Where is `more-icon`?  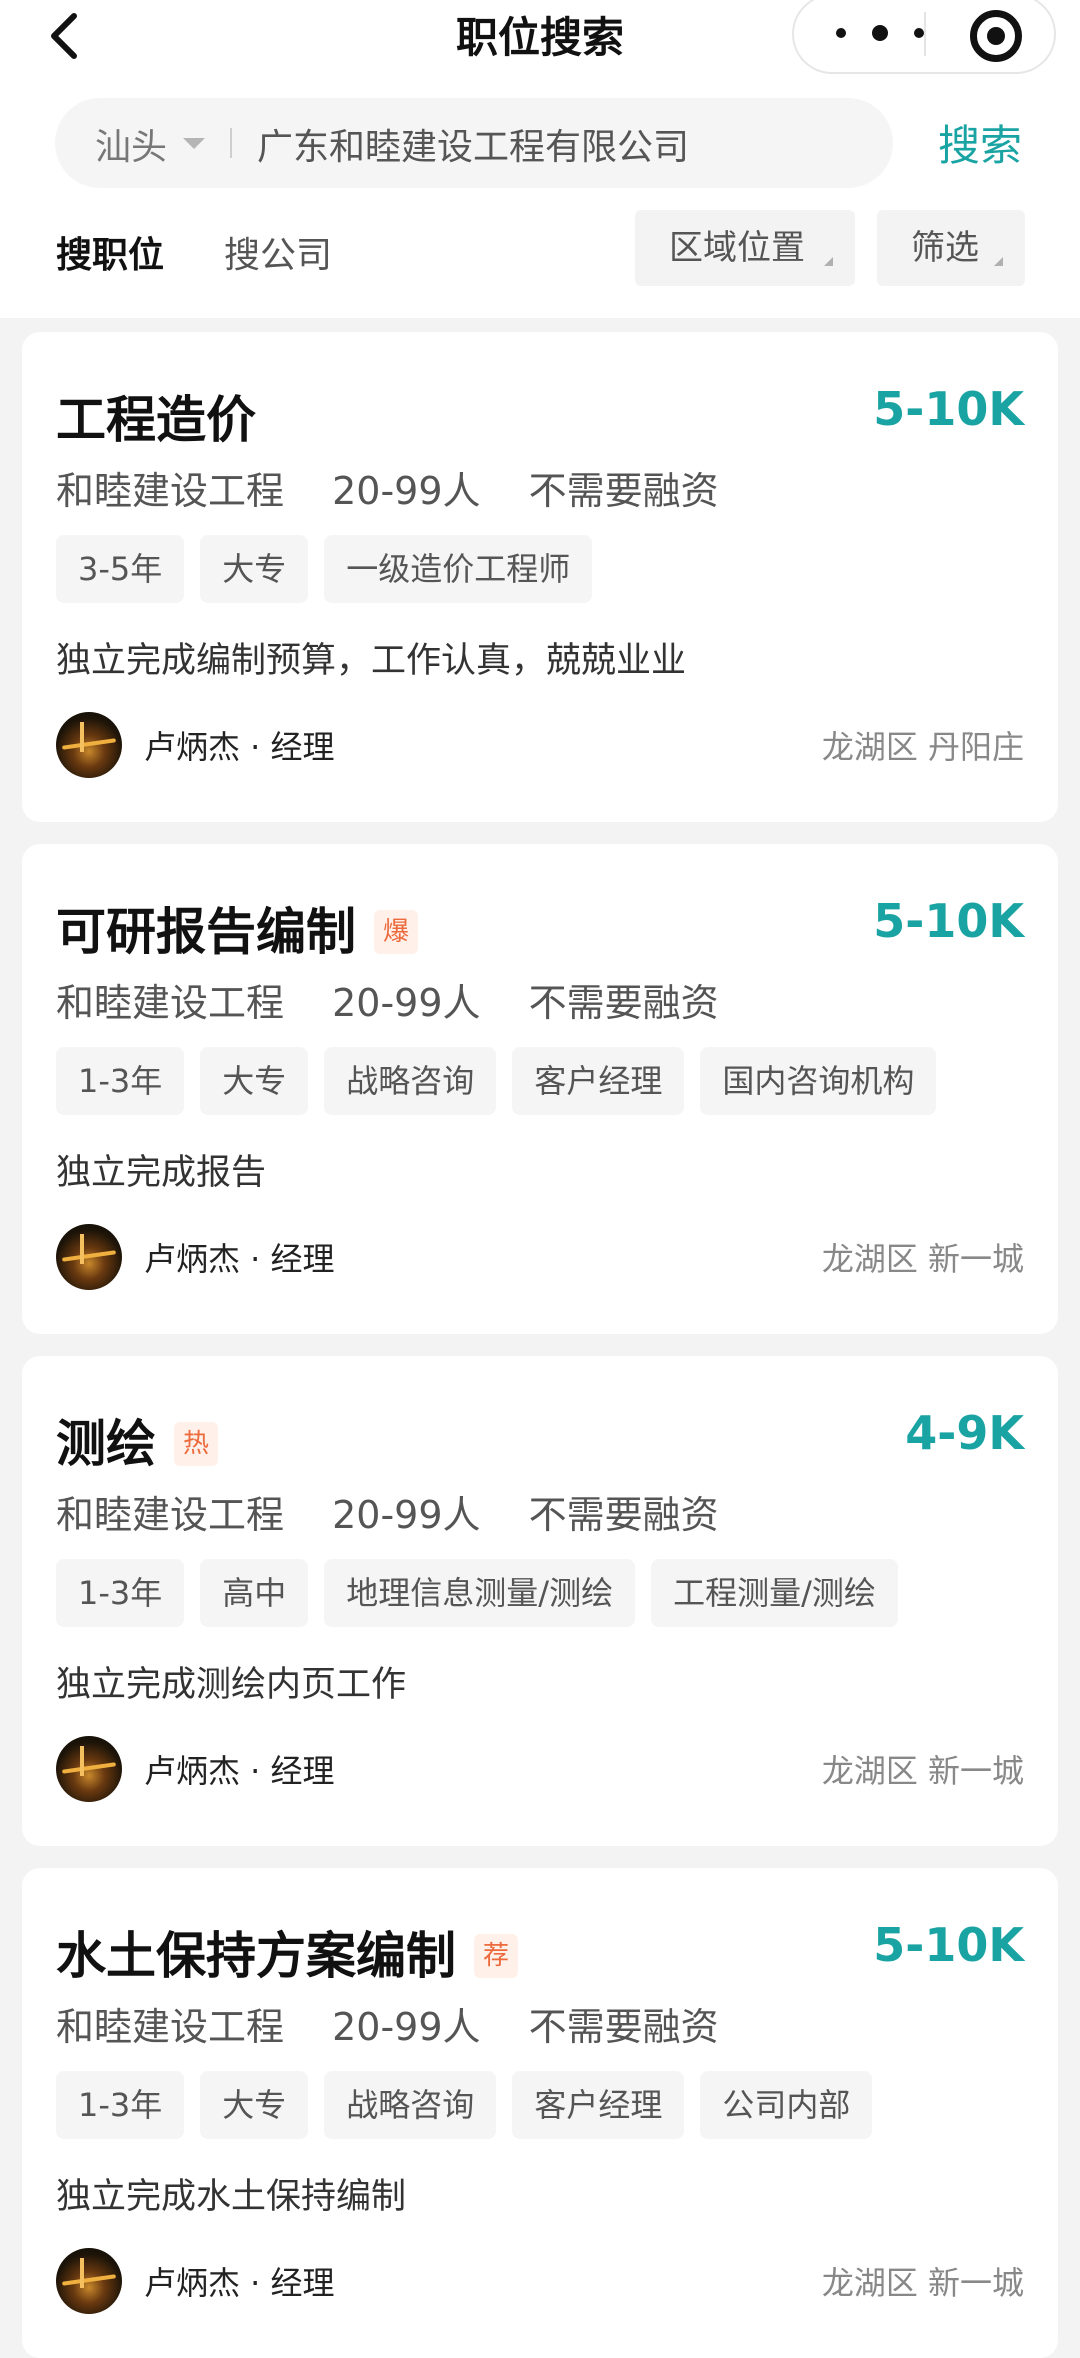
more-icon is located at coordinates (880, 33).